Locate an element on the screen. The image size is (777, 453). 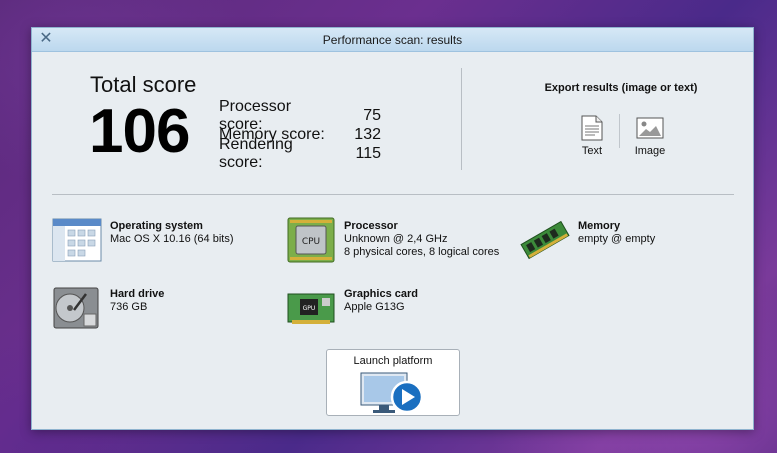
hardware-detail: empty @ empty is located at coordinates (617, 239).